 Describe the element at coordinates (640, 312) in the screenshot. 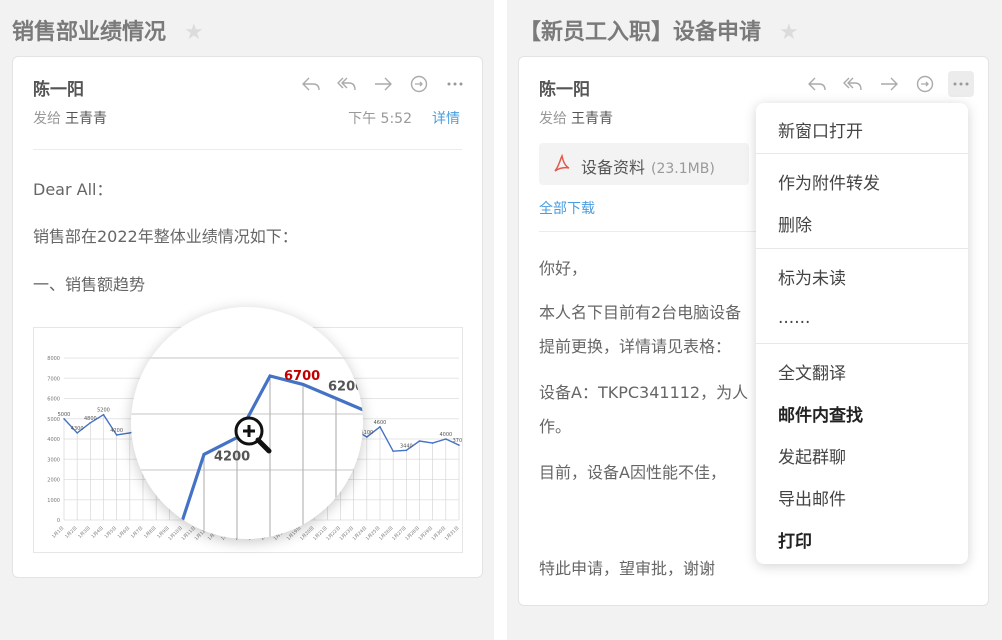

I see `body-line: 本人名下目前有2台电脑设备` at that location.